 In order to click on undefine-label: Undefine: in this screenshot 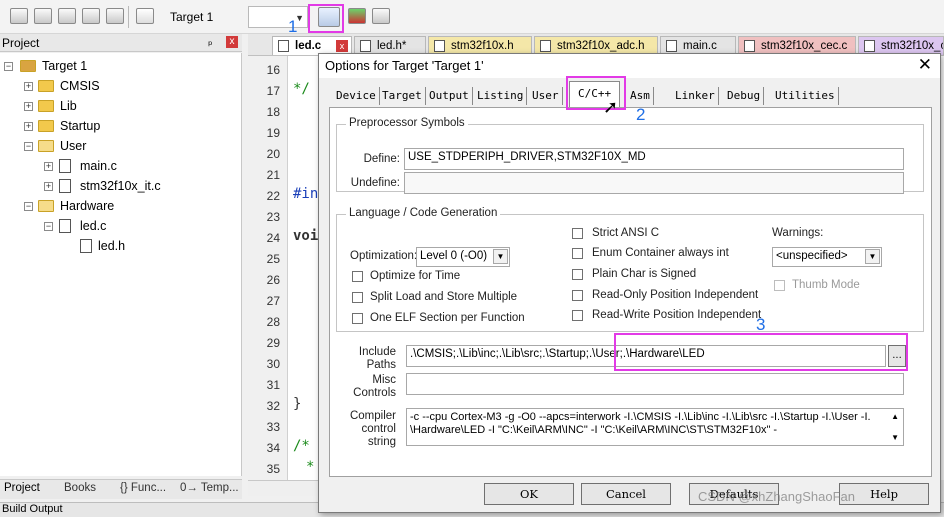, I will do `click(375, 183)`.